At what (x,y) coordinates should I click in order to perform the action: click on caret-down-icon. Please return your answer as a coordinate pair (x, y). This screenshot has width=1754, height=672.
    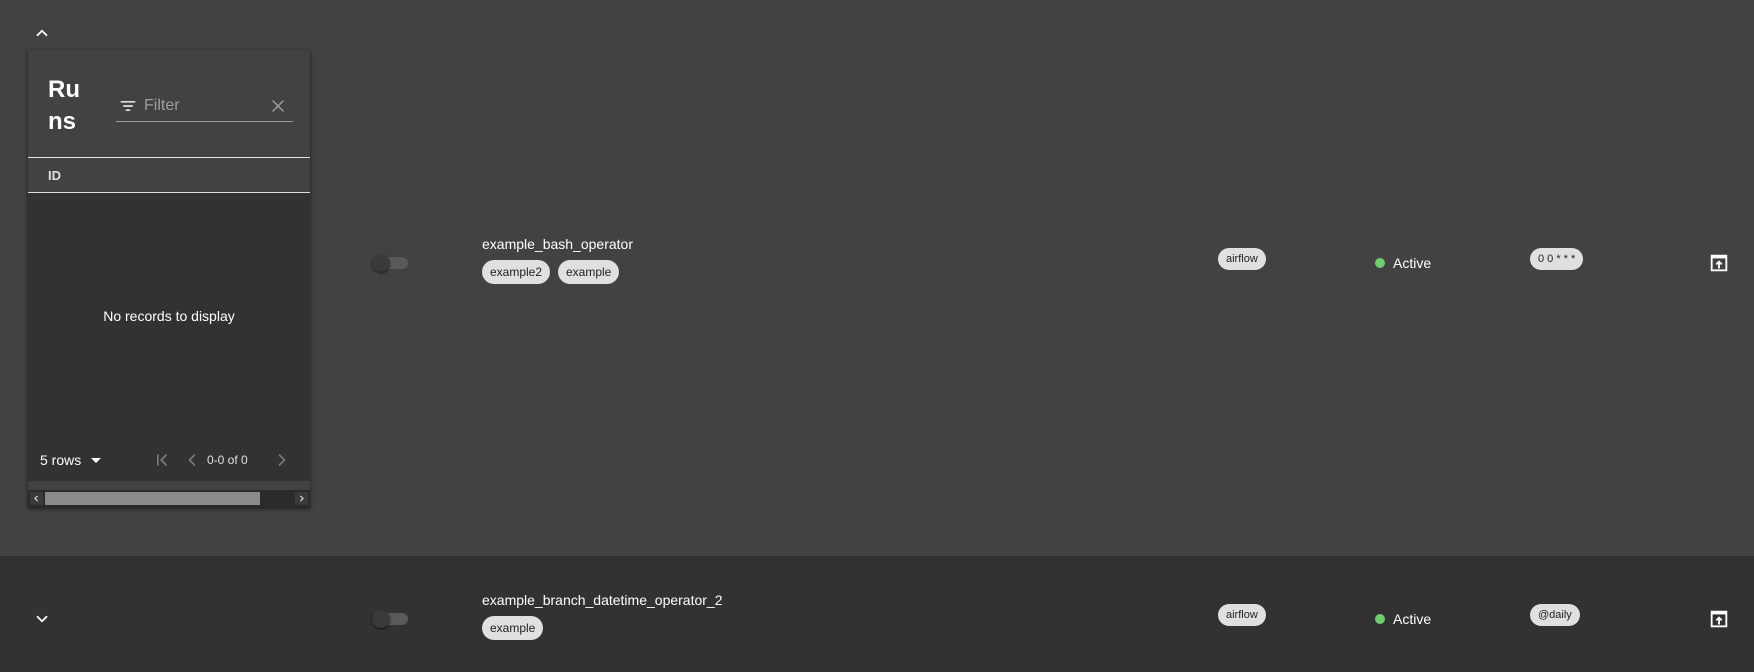
    Looking at the image, I should click on (96, 460).